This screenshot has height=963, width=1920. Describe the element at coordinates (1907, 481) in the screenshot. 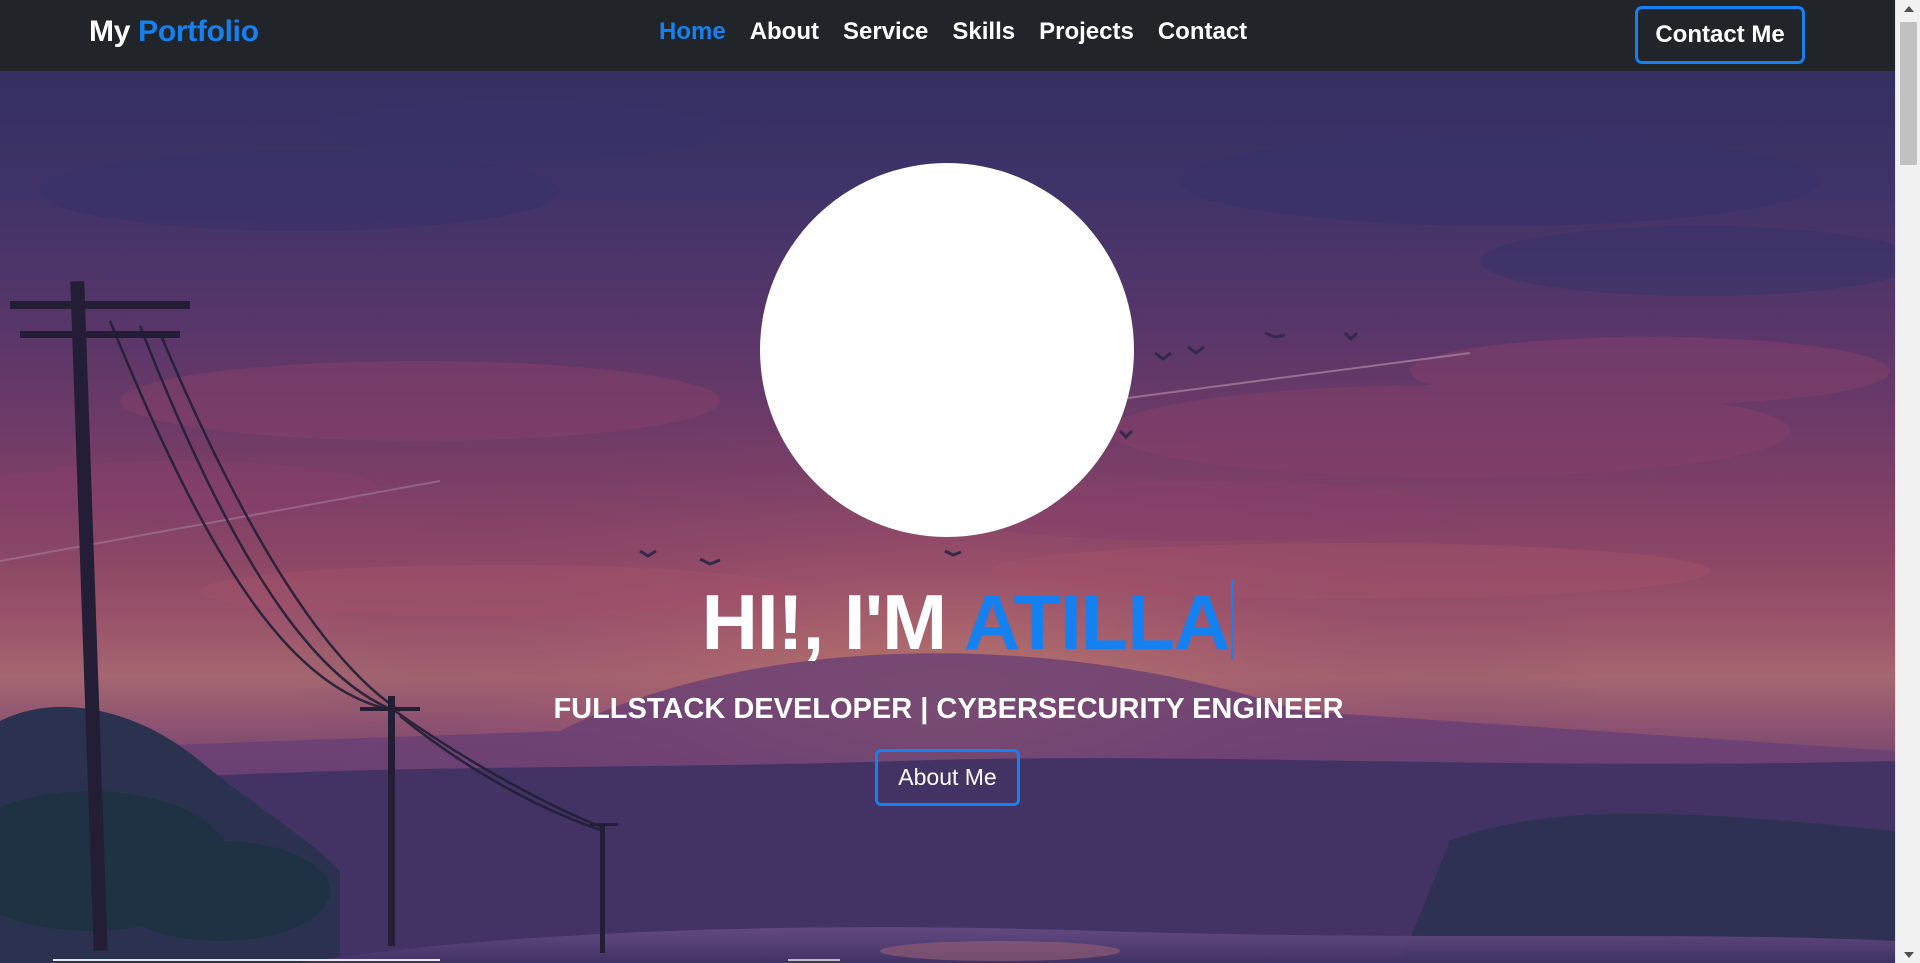

I see `vertical-scrollbar` at that location.